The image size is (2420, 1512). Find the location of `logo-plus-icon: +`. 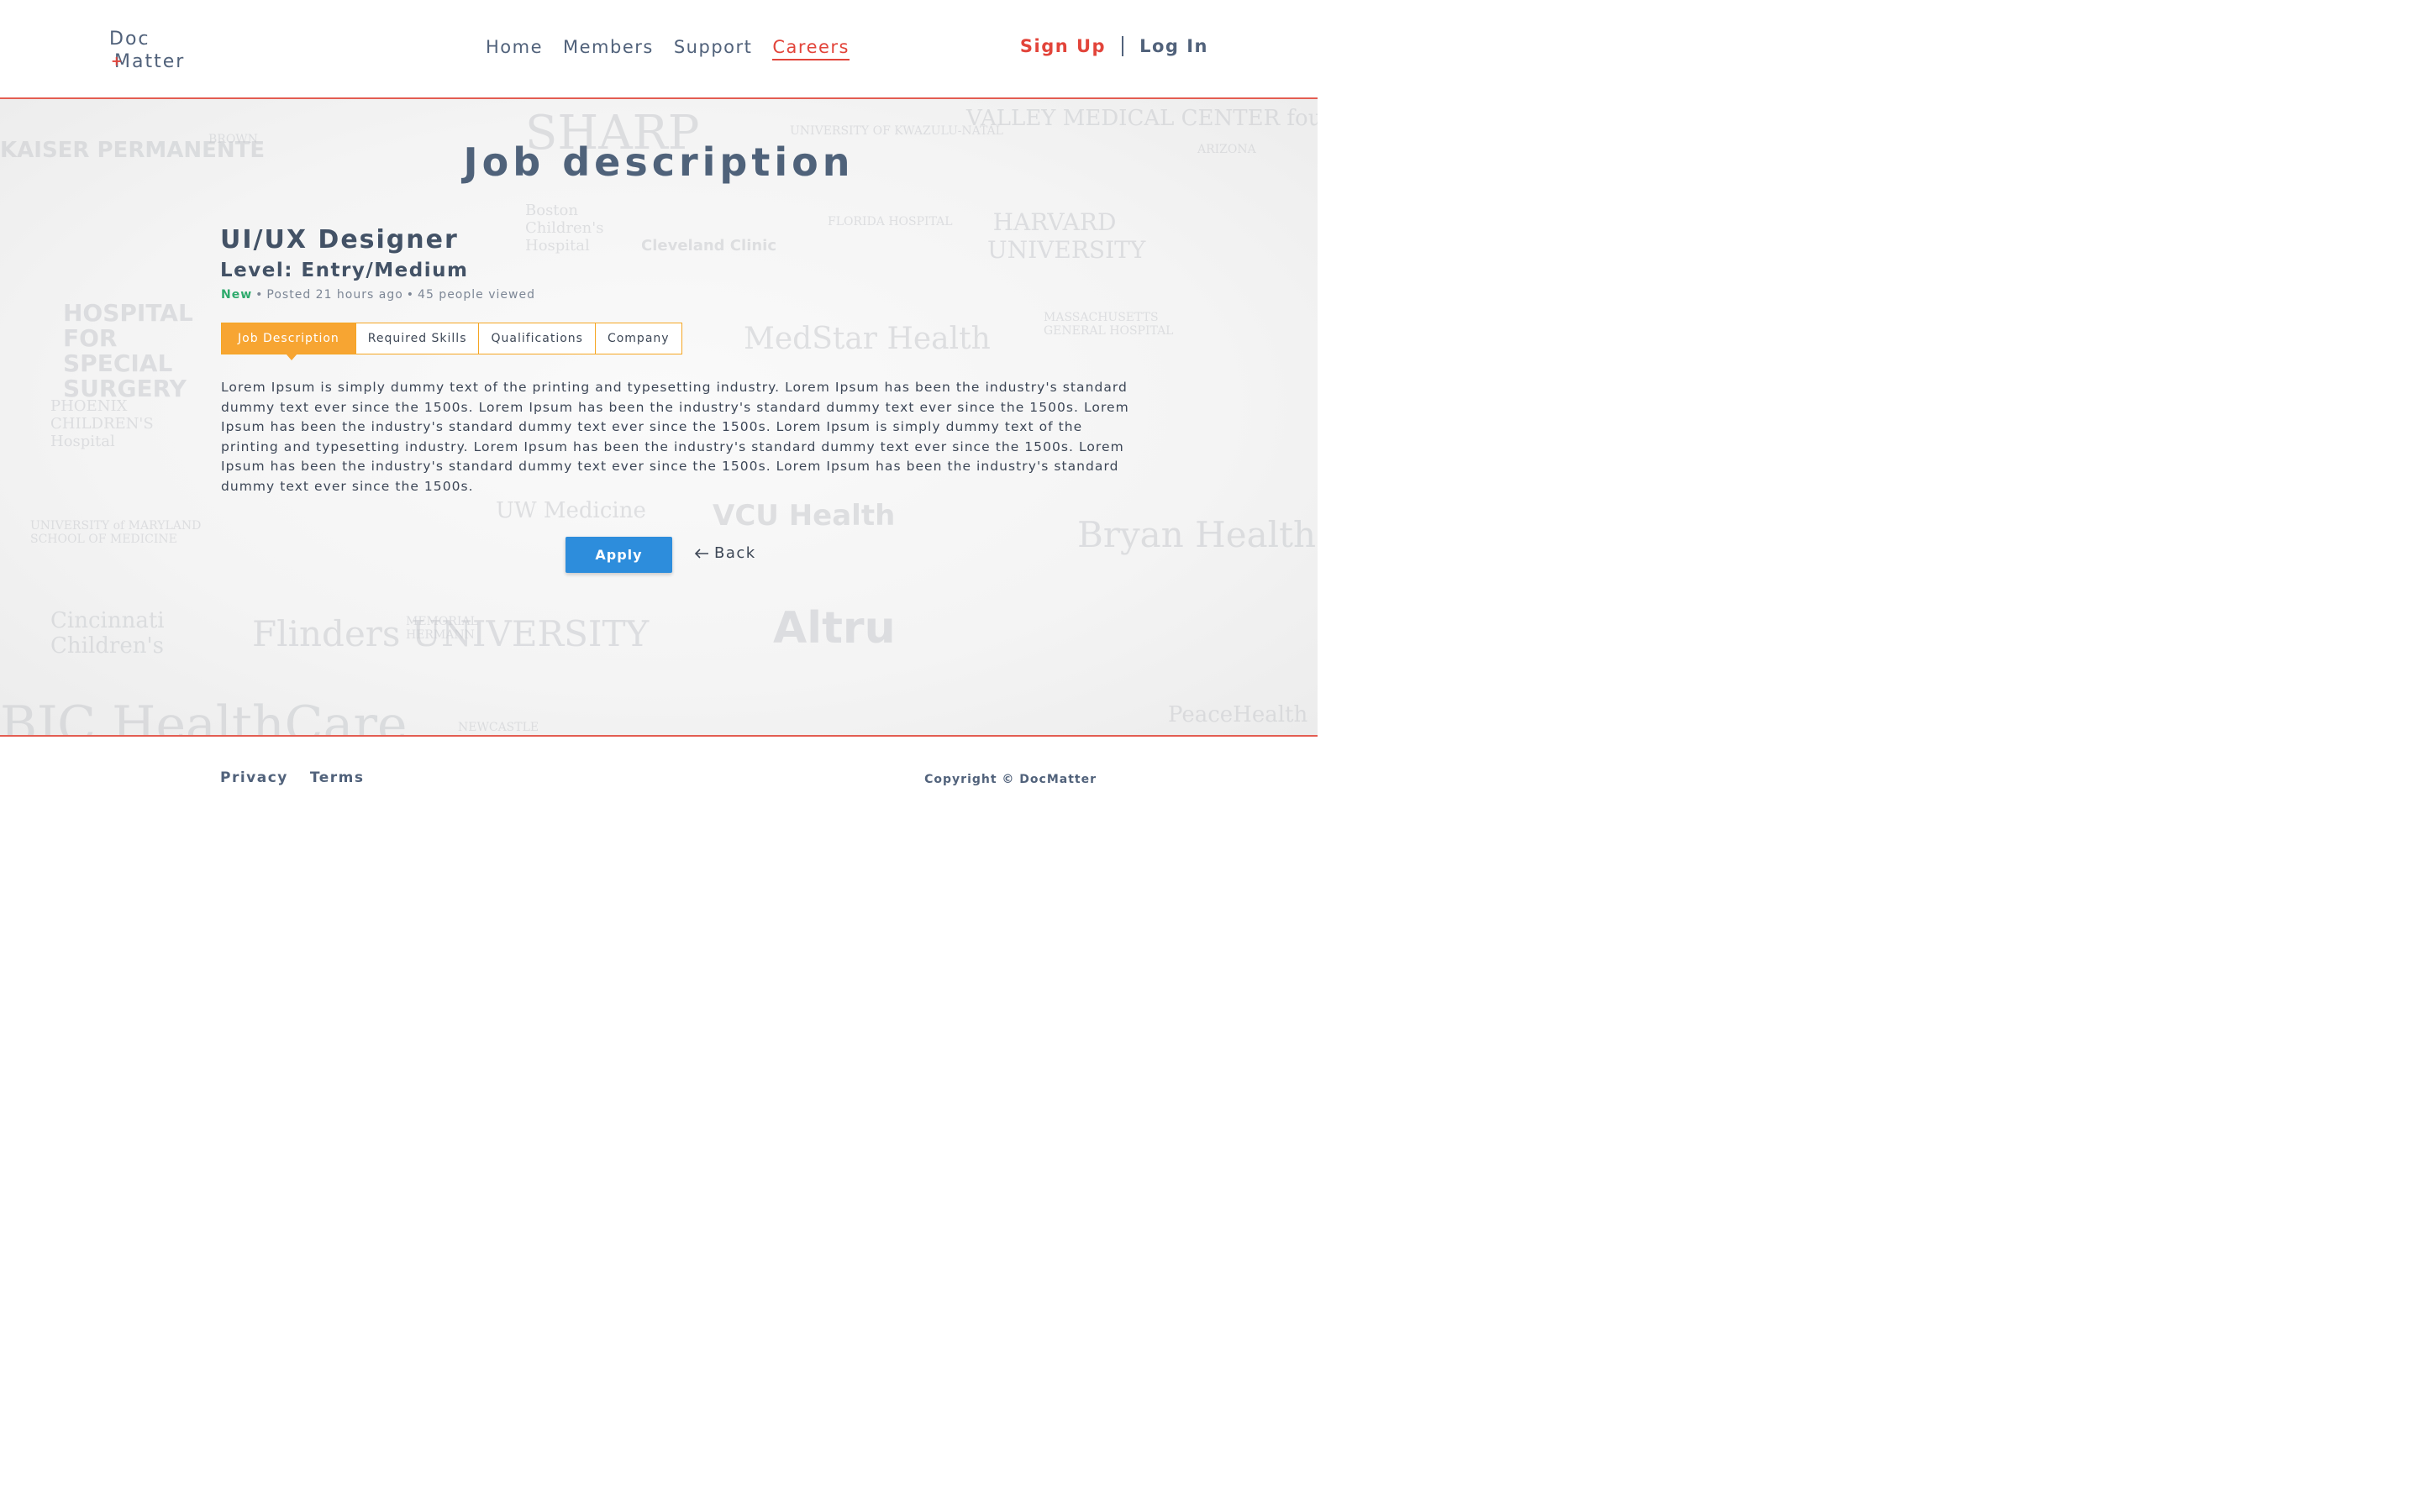

logo-plus-icon: + is located at coordinates (117, 61).